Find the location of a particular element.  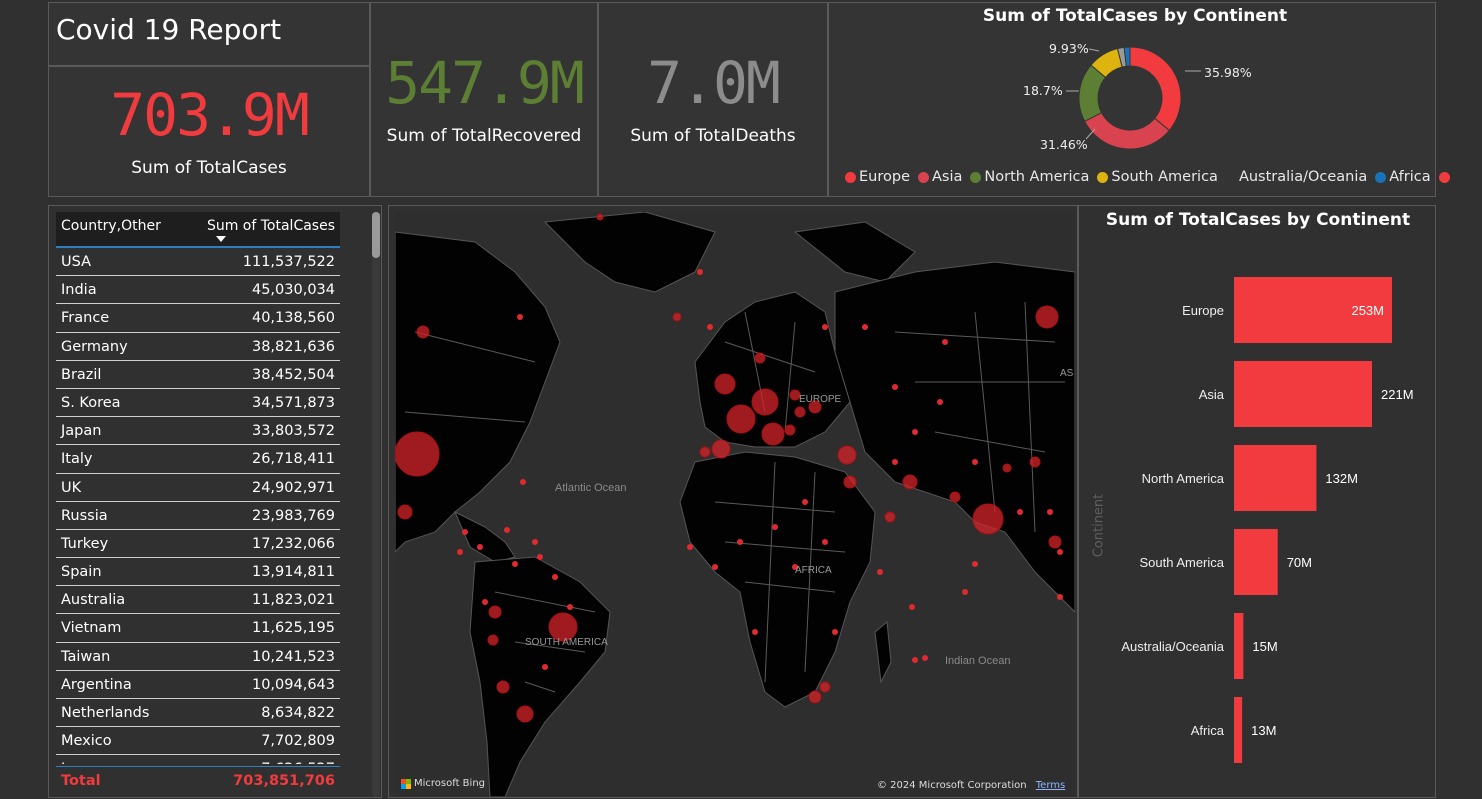

donut-slice-europe is located at coordinates (1155, 89).